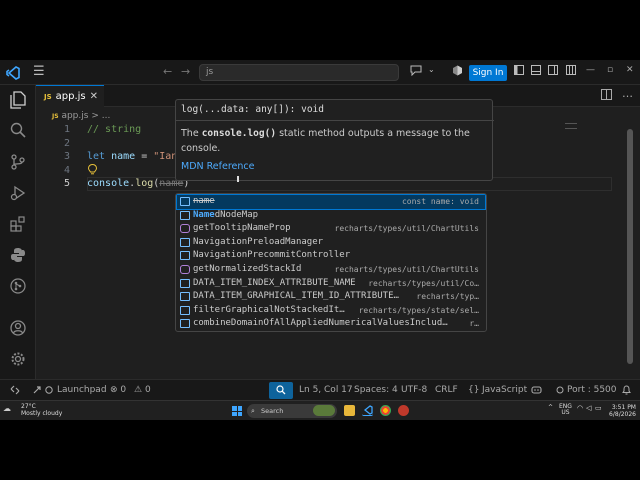  What do you see at coordinates (299, 72) in the screenshot?
I see `command-center-search: js` at bounding box center [299, 72].